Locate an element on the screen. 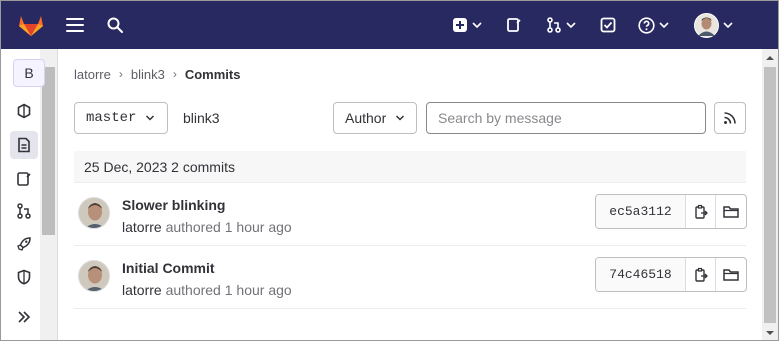  user-avatar-icon is located at coordinates (706, 25).